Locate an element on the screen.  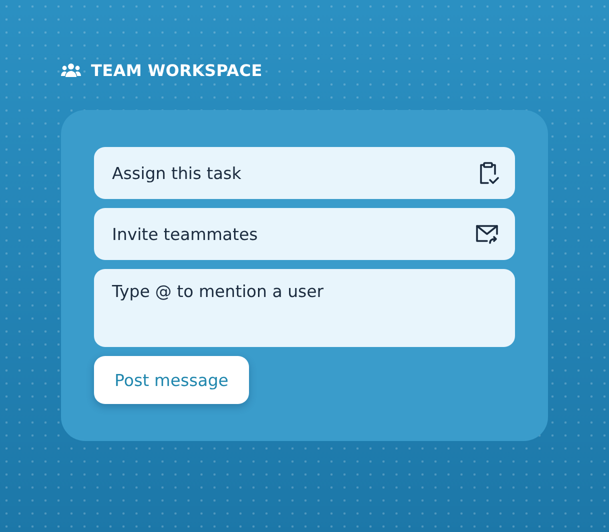
workspace-title: TEAM WORKSPACE is located at coordinates (176, 70).